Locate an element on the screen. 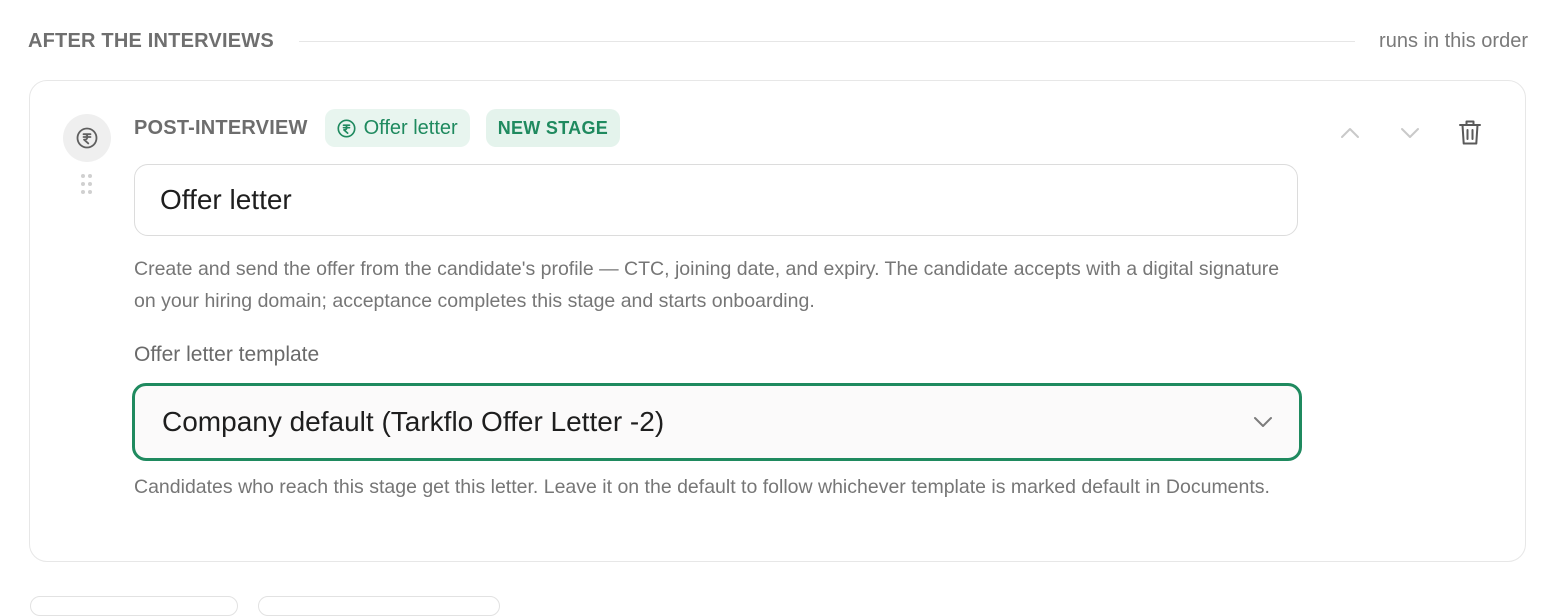  order-note: runs in this order is located at coordinates (1453, 40).